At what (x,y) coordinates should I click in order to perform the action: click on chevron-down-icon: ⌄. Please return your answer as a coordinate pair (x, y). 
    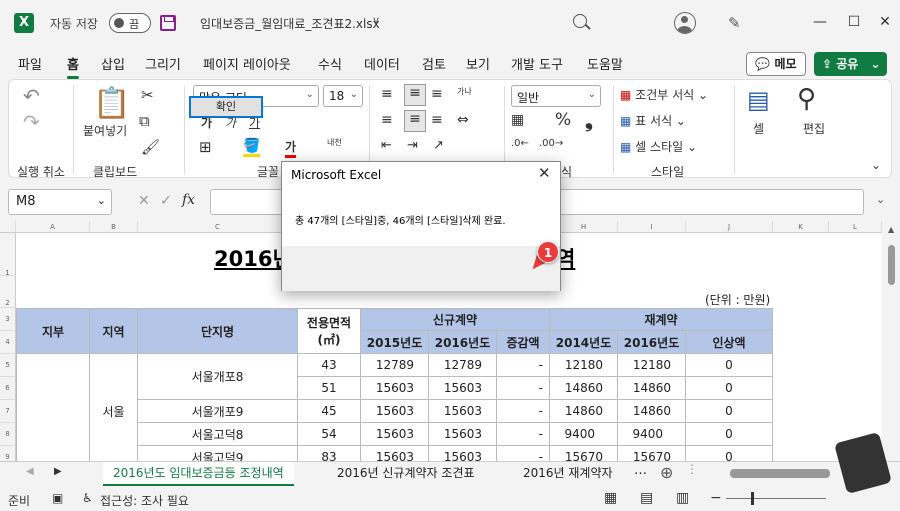
    Looking at the image, I should click on (876, 64).